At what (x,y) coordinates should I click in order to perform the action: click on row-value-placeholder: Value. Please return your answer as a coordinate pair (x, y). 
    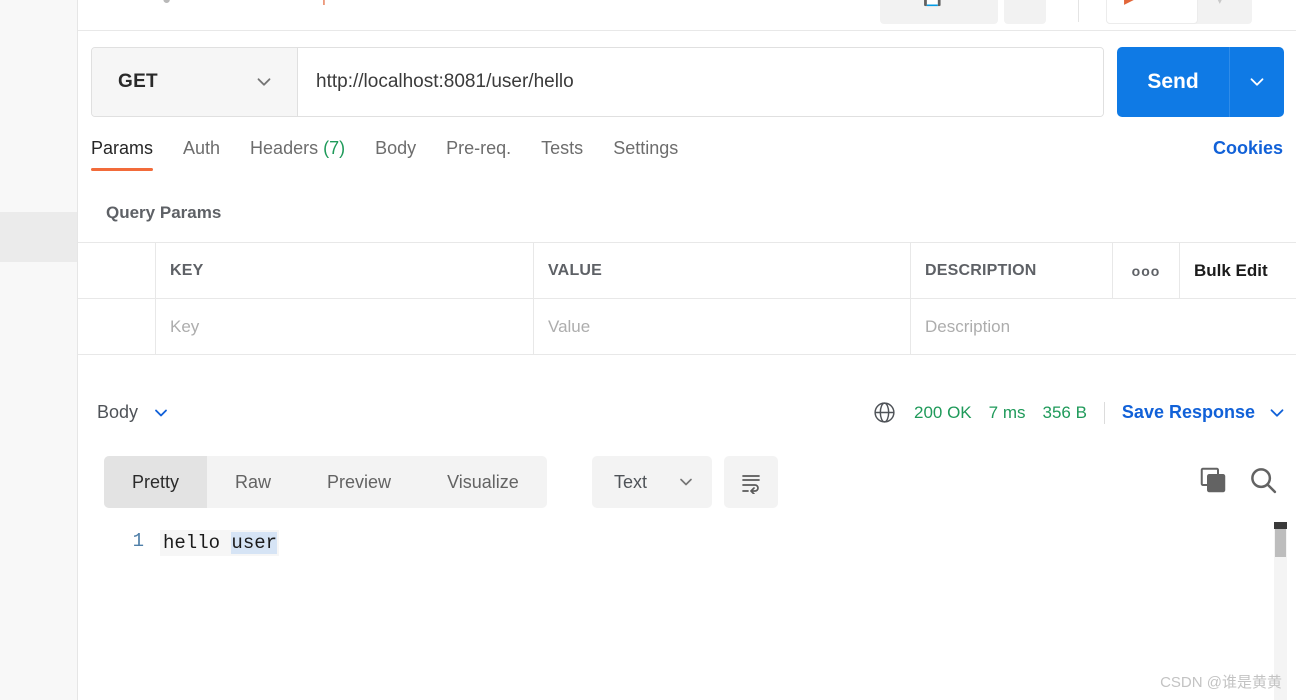
    Looking at the image, I should click on (569, 326).